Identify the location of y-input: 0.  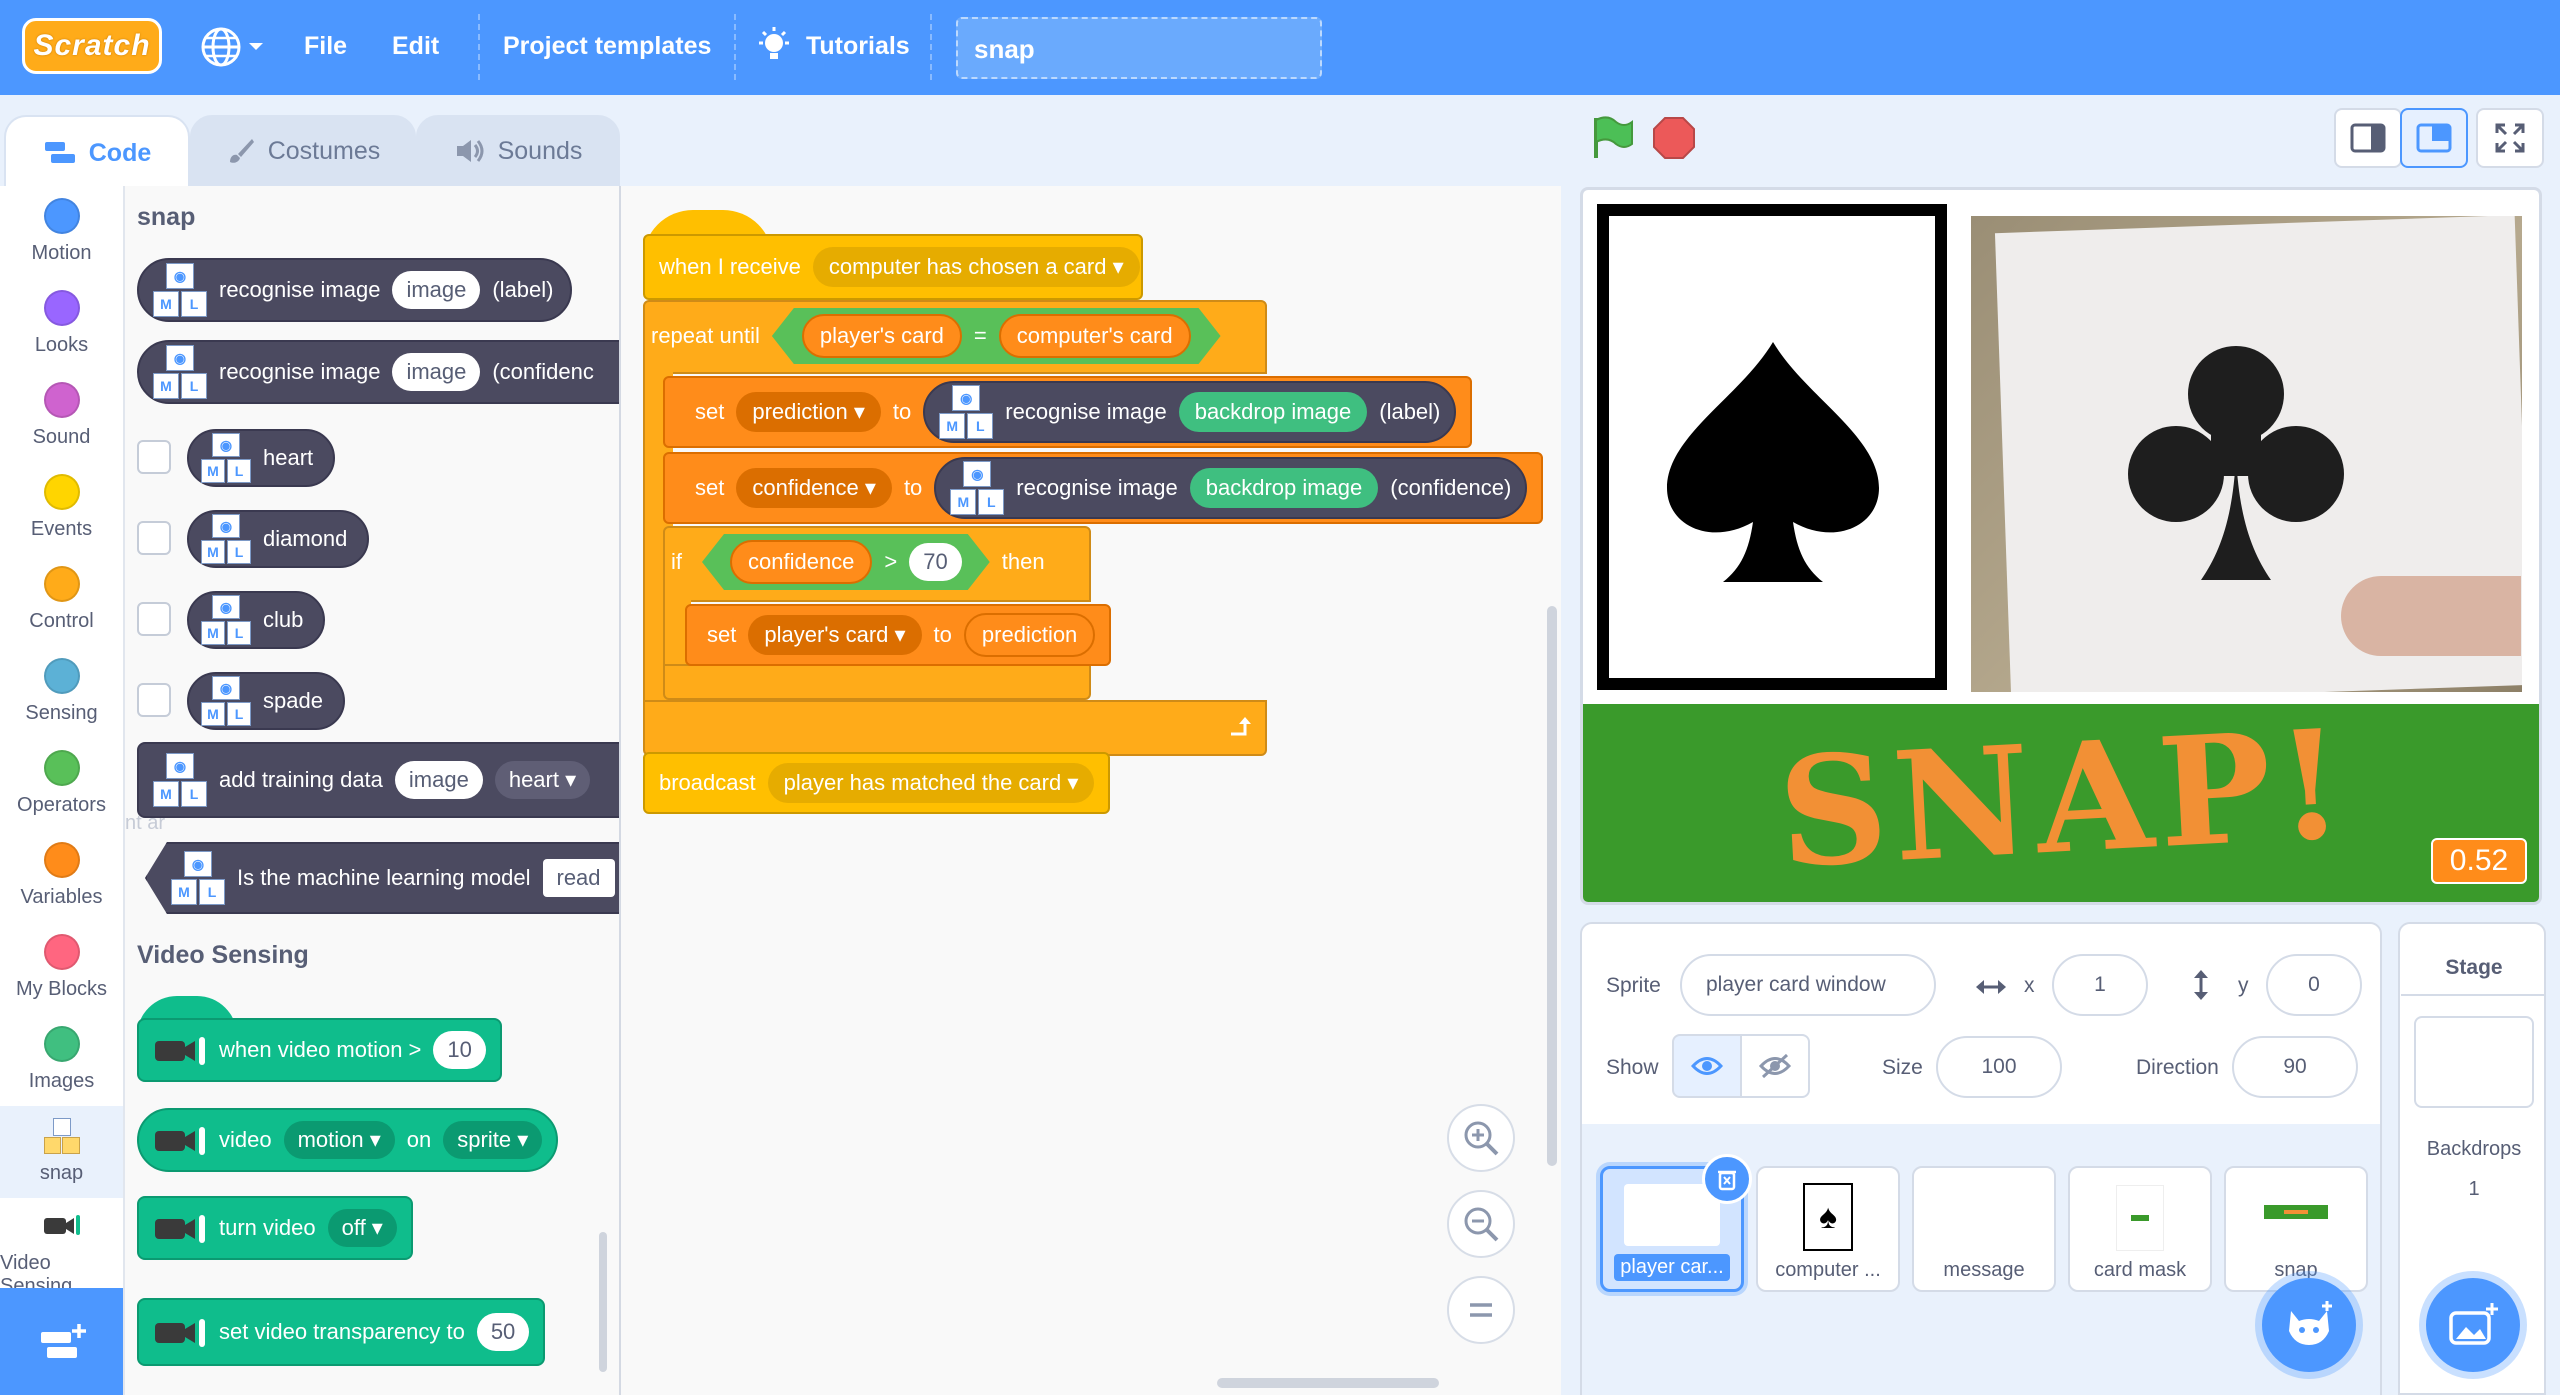
(2314, 985).